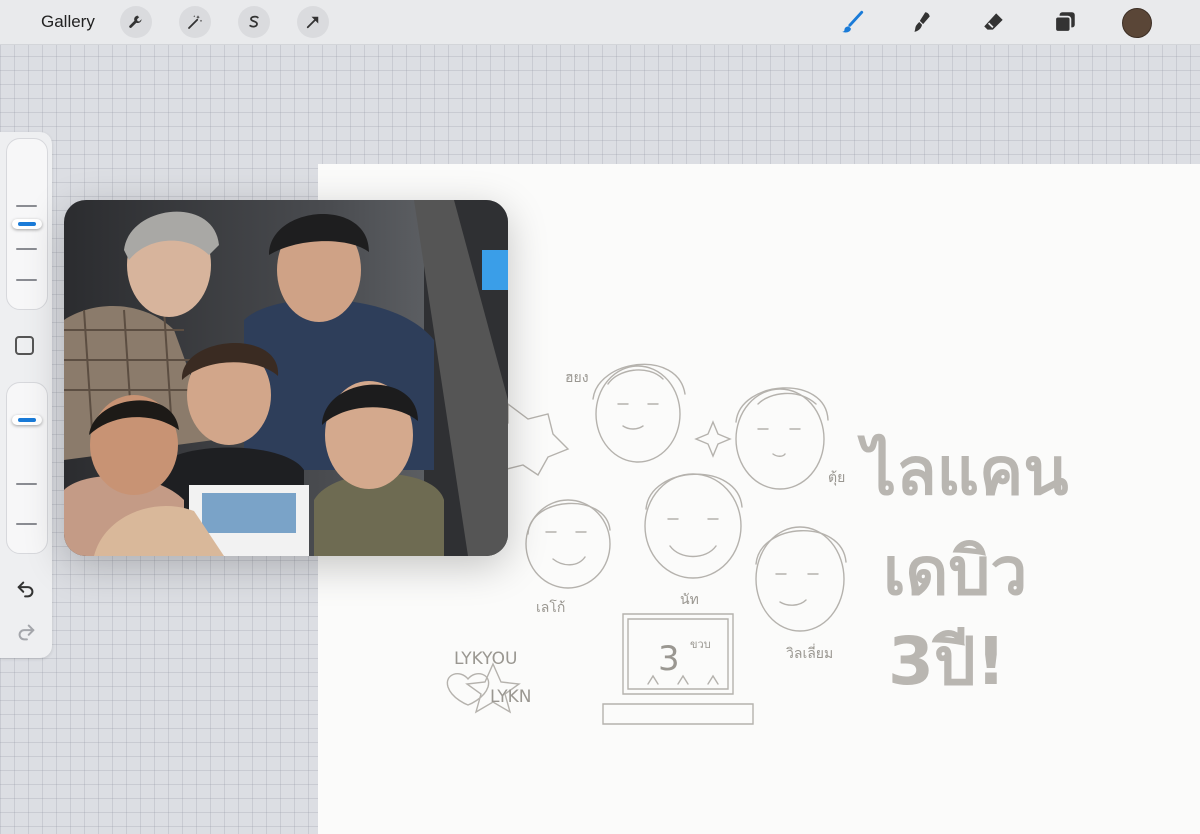 This screenshot has width=1200, height=834. I want to click on top-toolbar: Gallery, so click(600, 22).